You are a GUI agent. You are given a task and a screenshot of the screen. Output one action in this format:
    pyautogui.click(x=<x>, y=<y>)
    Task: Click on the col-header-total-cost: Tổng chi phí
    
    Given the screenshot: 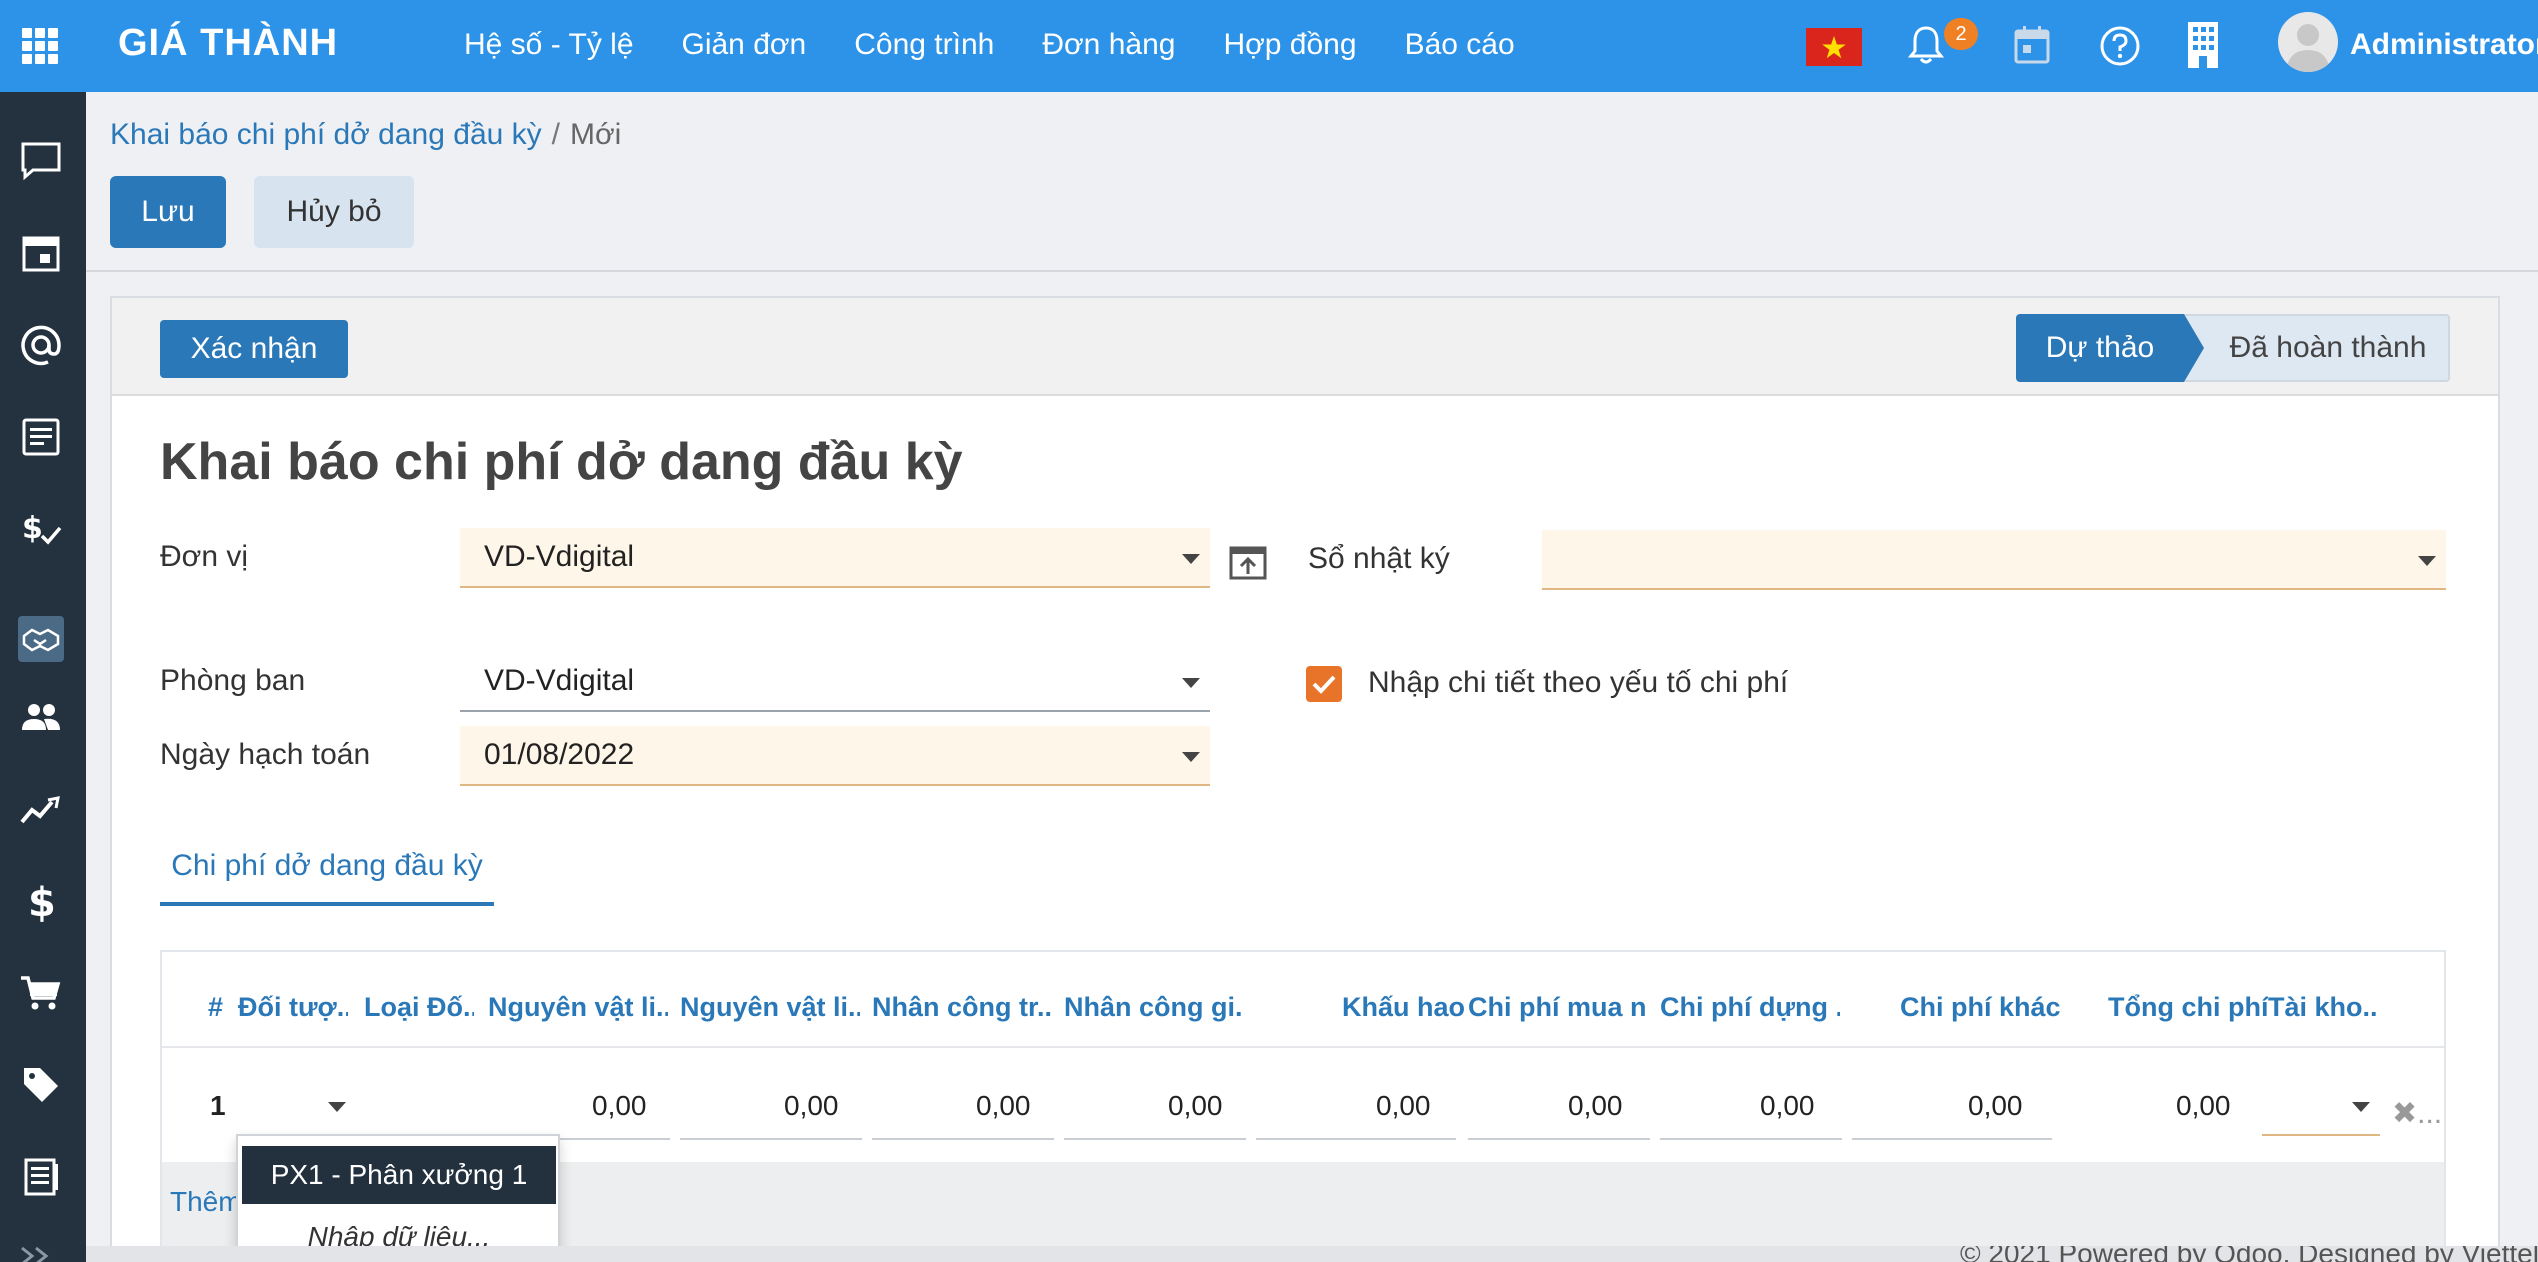 What is the action you would take?
    pyautogui.click(x=2188, y=1007)
    